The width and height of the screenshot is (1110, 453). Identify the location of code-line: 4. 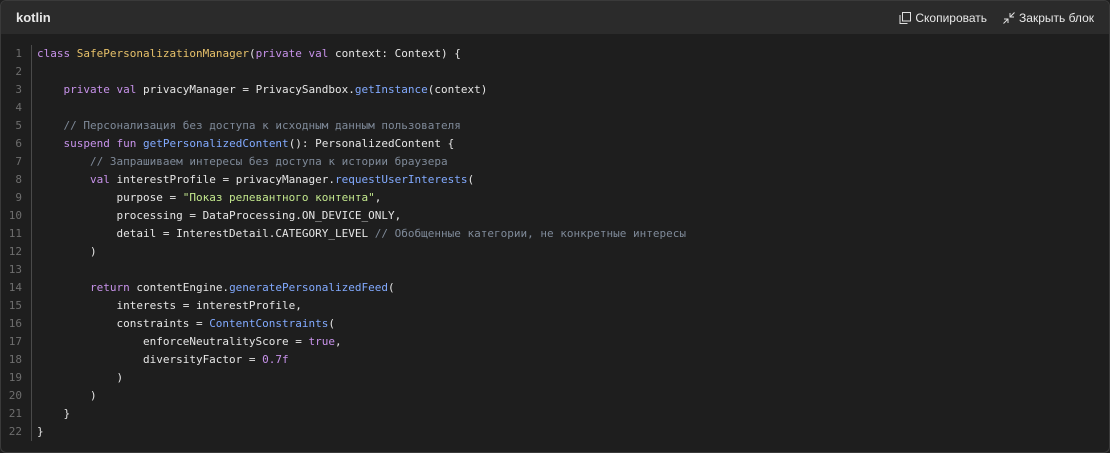
(555, 108).